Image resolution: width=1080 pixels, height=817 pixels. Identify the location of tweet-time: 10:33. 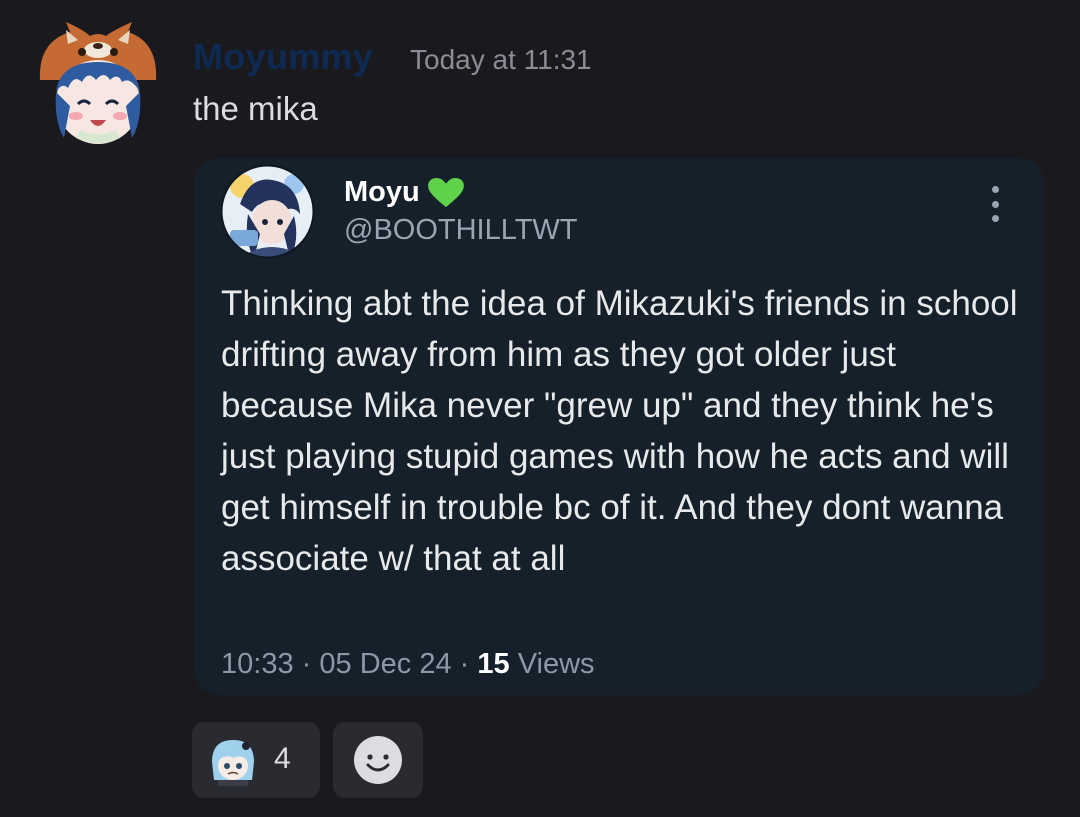
(257, 664).